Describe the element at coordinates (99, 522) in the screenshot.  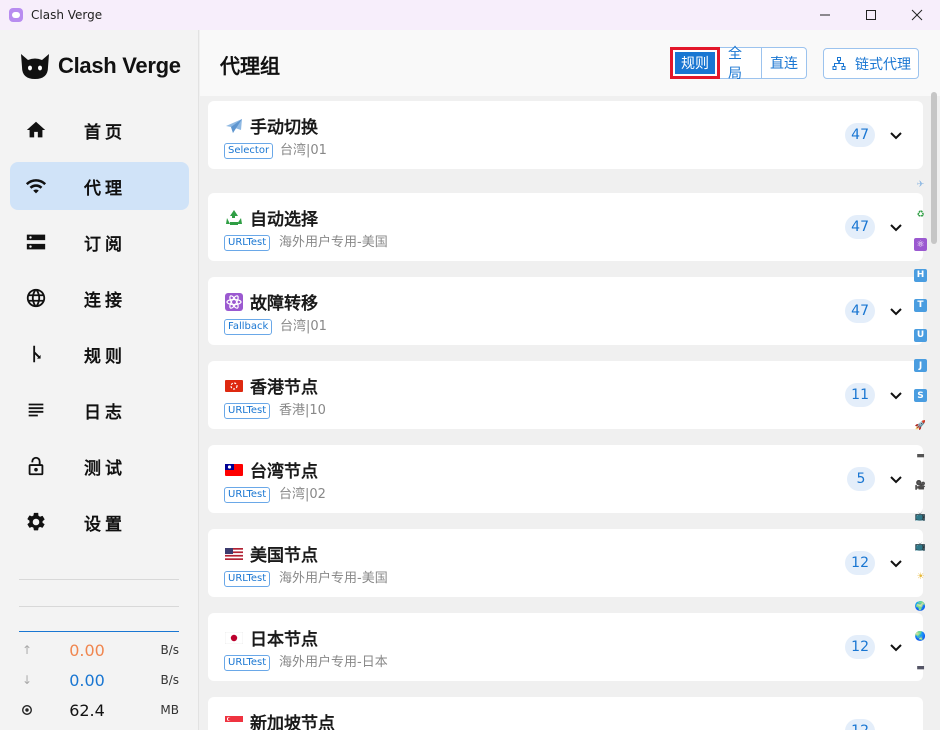
I see `sidebar-item-settings: 设置` at that location.